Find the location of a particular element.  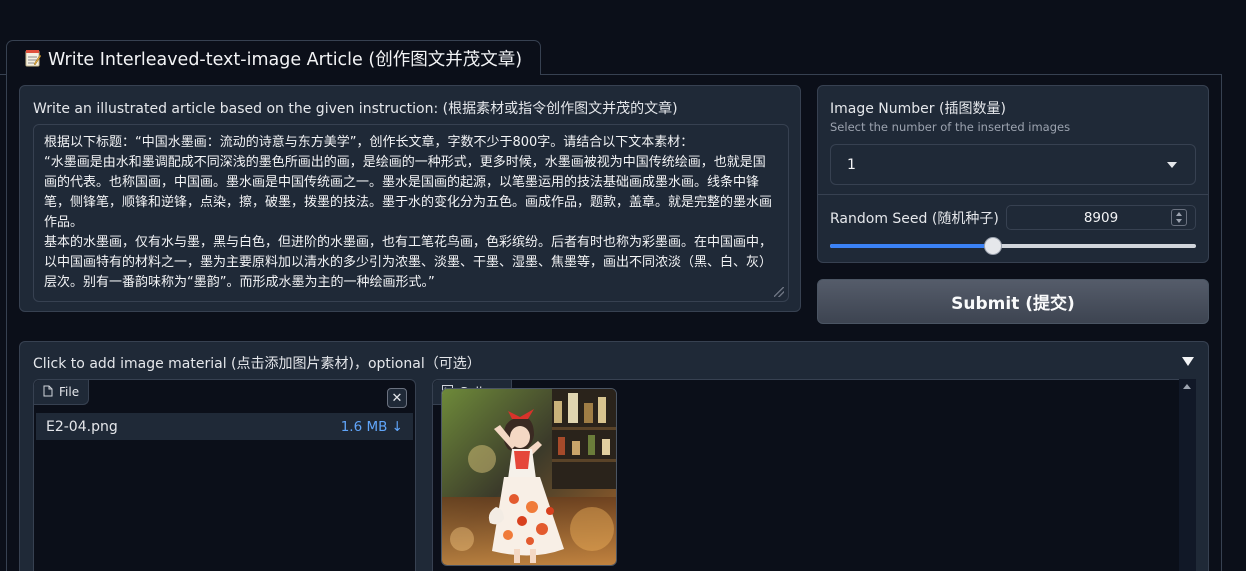

gallery-thumbnail is located at coordinates (529, 477).